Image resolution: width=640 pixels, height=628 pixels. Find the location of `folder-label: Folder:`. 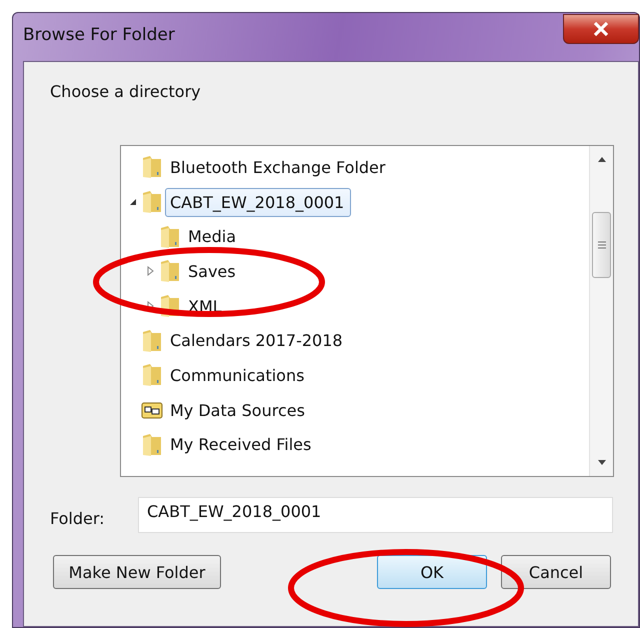

folder-label: Folder: is located at coordinates (78, 518).